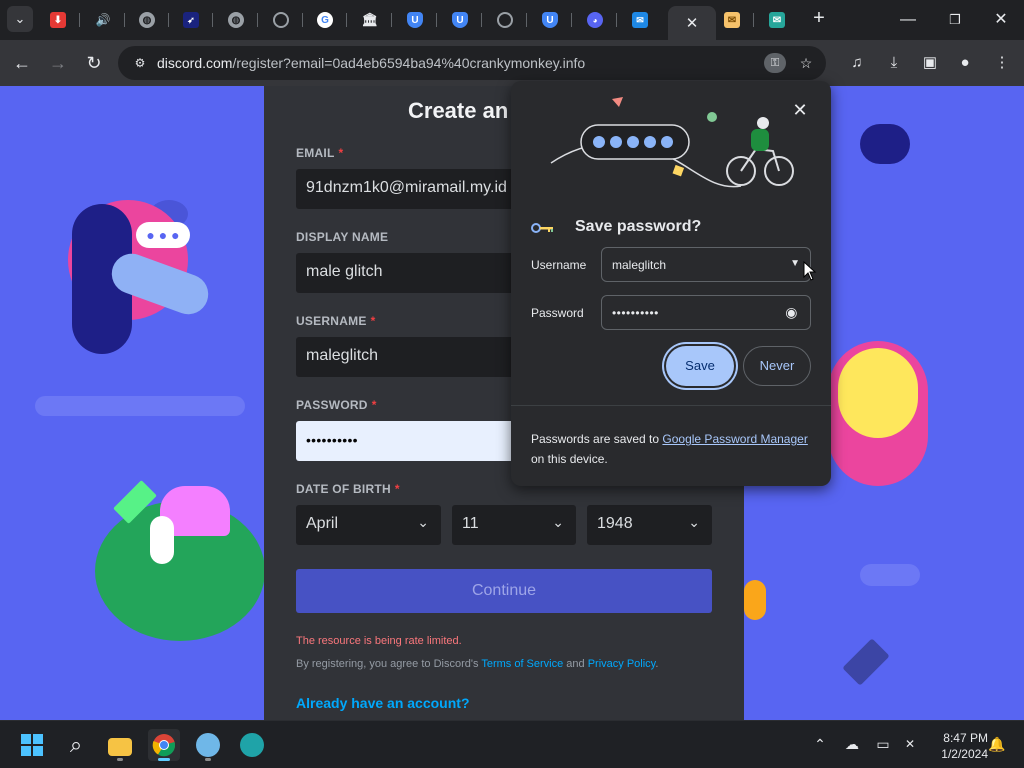  Describe the element at coordinates (706, 312) in the screenshot. I see `password-field: •••••••••• ◉` at that location.